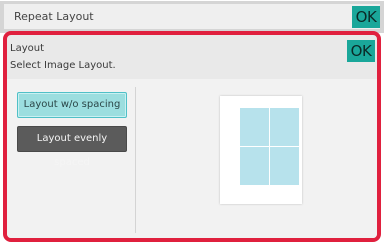 Image resolution: width=384 pixels, height=246 pixels. What do you see at coordinates (72, 147) in the screenshot?
I see `layout-evenly-spaced-button: Layout evenly spaced` at bounding box center [72, 147].